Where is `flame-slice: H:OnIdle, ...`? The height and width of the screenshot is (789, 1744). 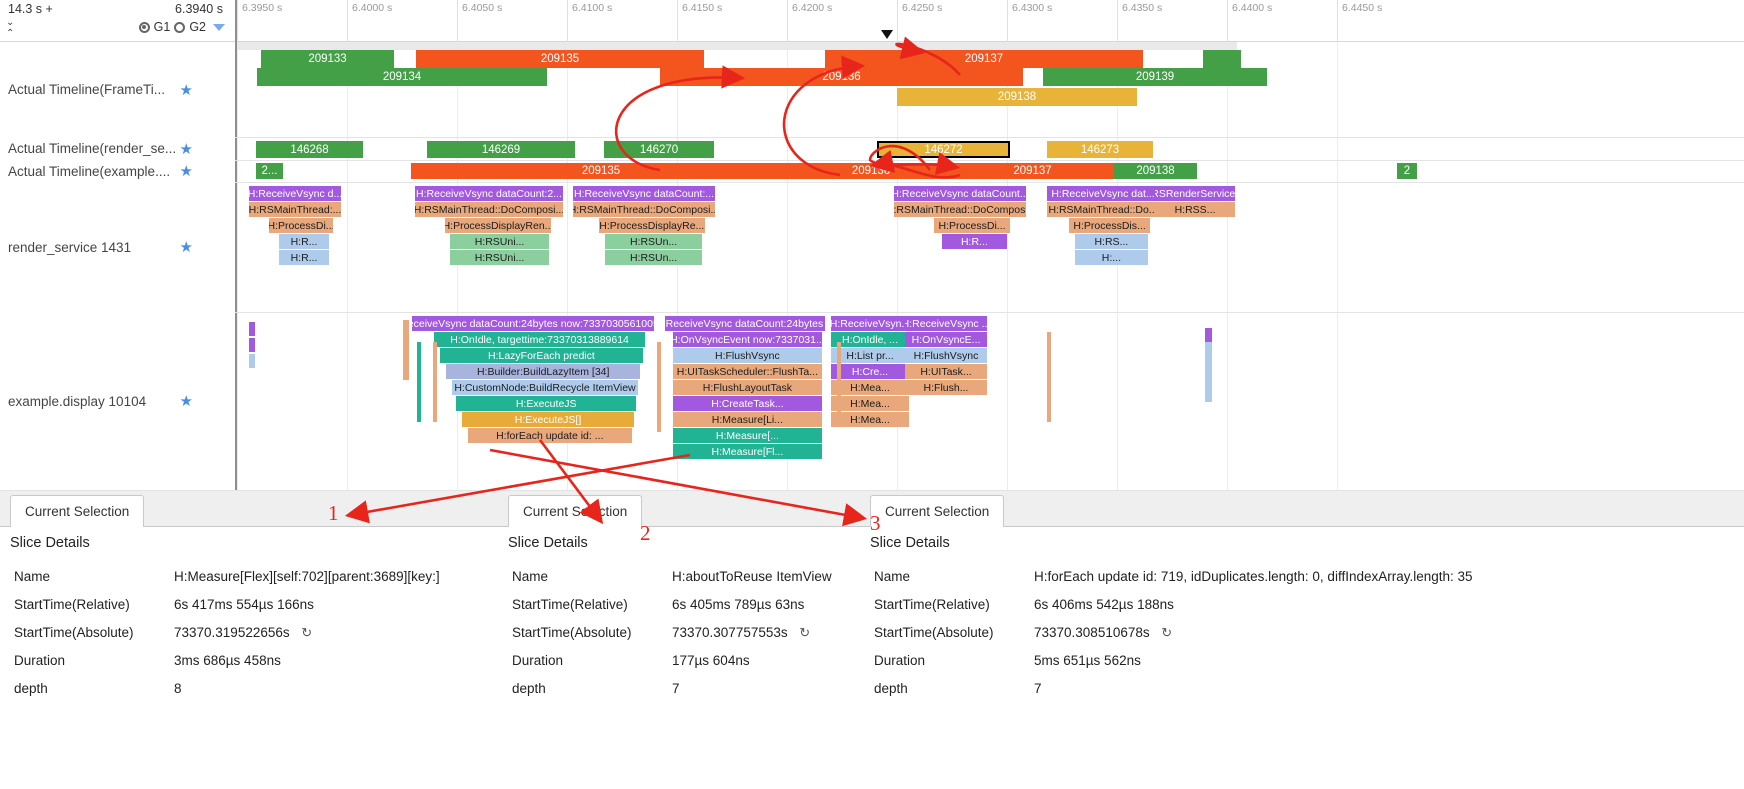
flame-slice: H:OnIdle, ... is located at coordinates (870, 339).